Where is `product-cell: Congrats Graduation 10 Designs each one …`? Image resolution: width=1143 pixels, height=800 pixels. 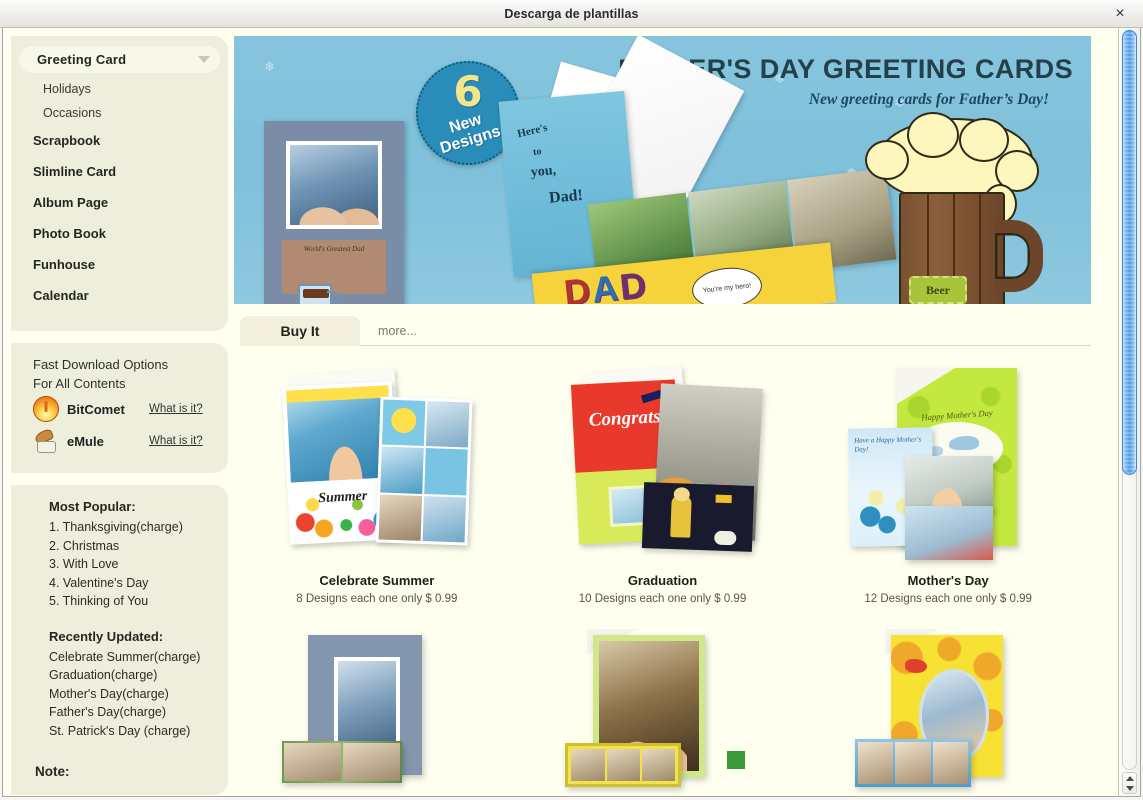 product-cell: Congrats Graduation 10 Designs each one … is located at coordinates (663, 488).